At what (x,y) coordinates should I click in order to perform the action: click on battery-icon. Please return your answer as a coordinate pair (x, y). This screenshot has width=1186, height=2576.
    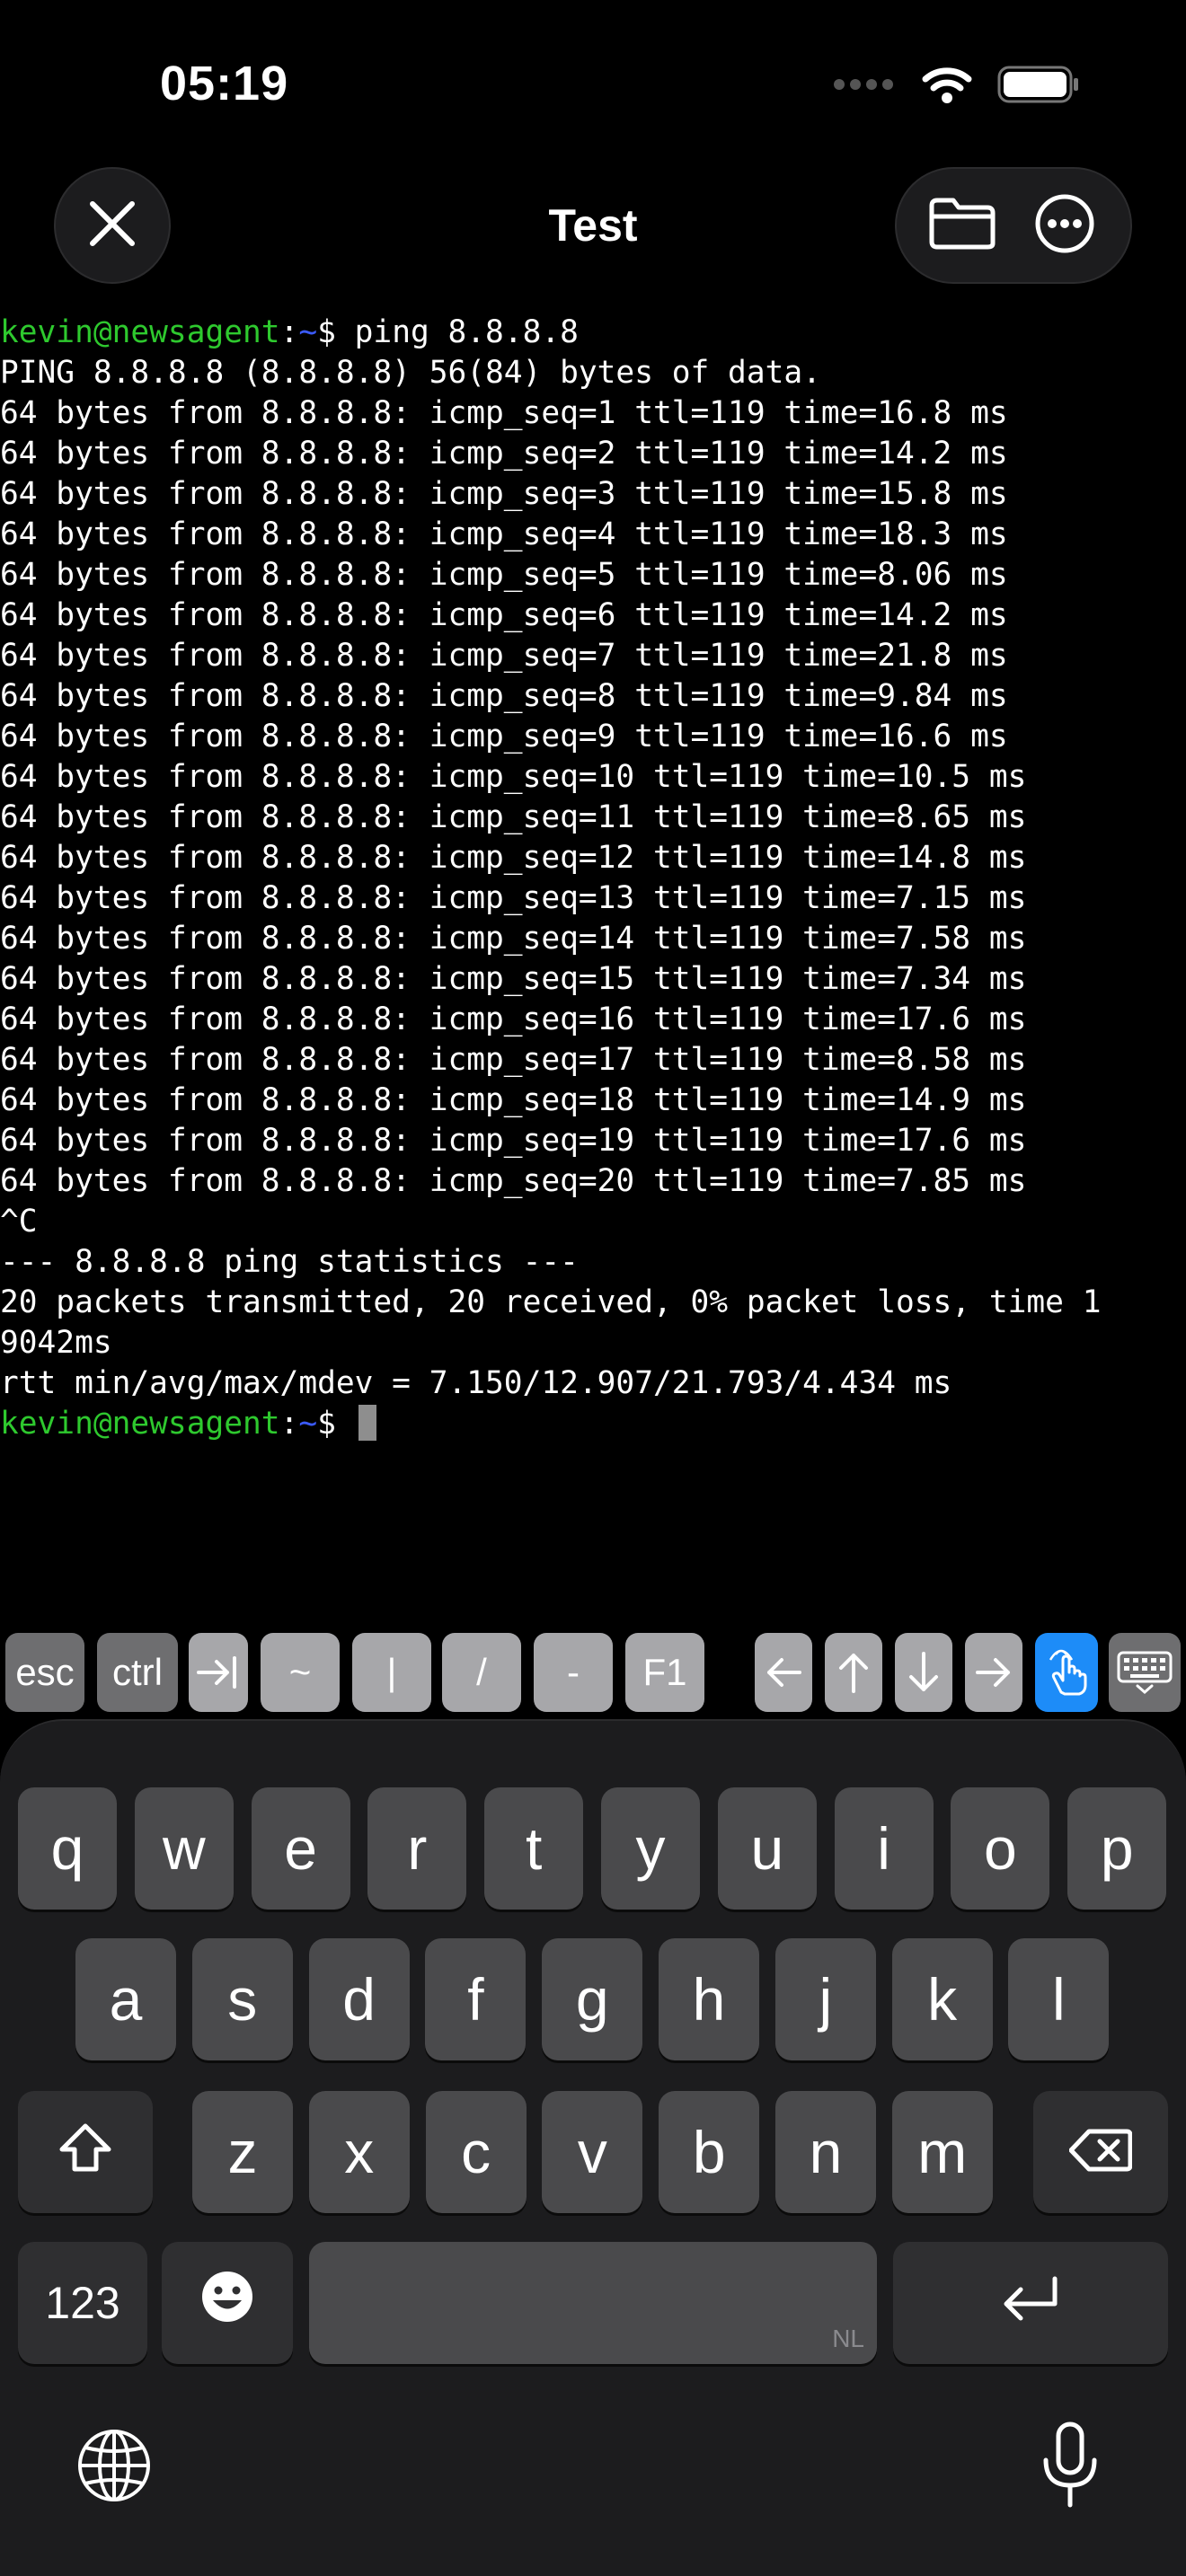
    Looking at the image, I should click on (1038, 87).